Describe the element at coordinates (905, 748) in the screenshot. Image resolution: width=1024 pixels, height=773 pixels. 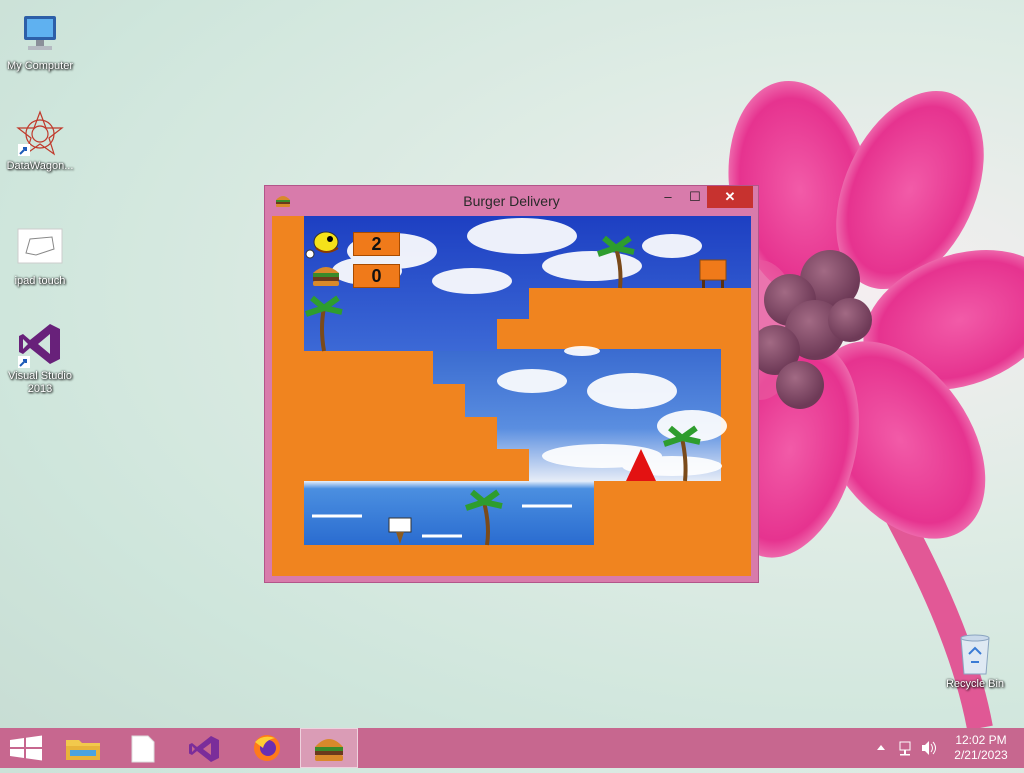
I see `network-icon` at that location.